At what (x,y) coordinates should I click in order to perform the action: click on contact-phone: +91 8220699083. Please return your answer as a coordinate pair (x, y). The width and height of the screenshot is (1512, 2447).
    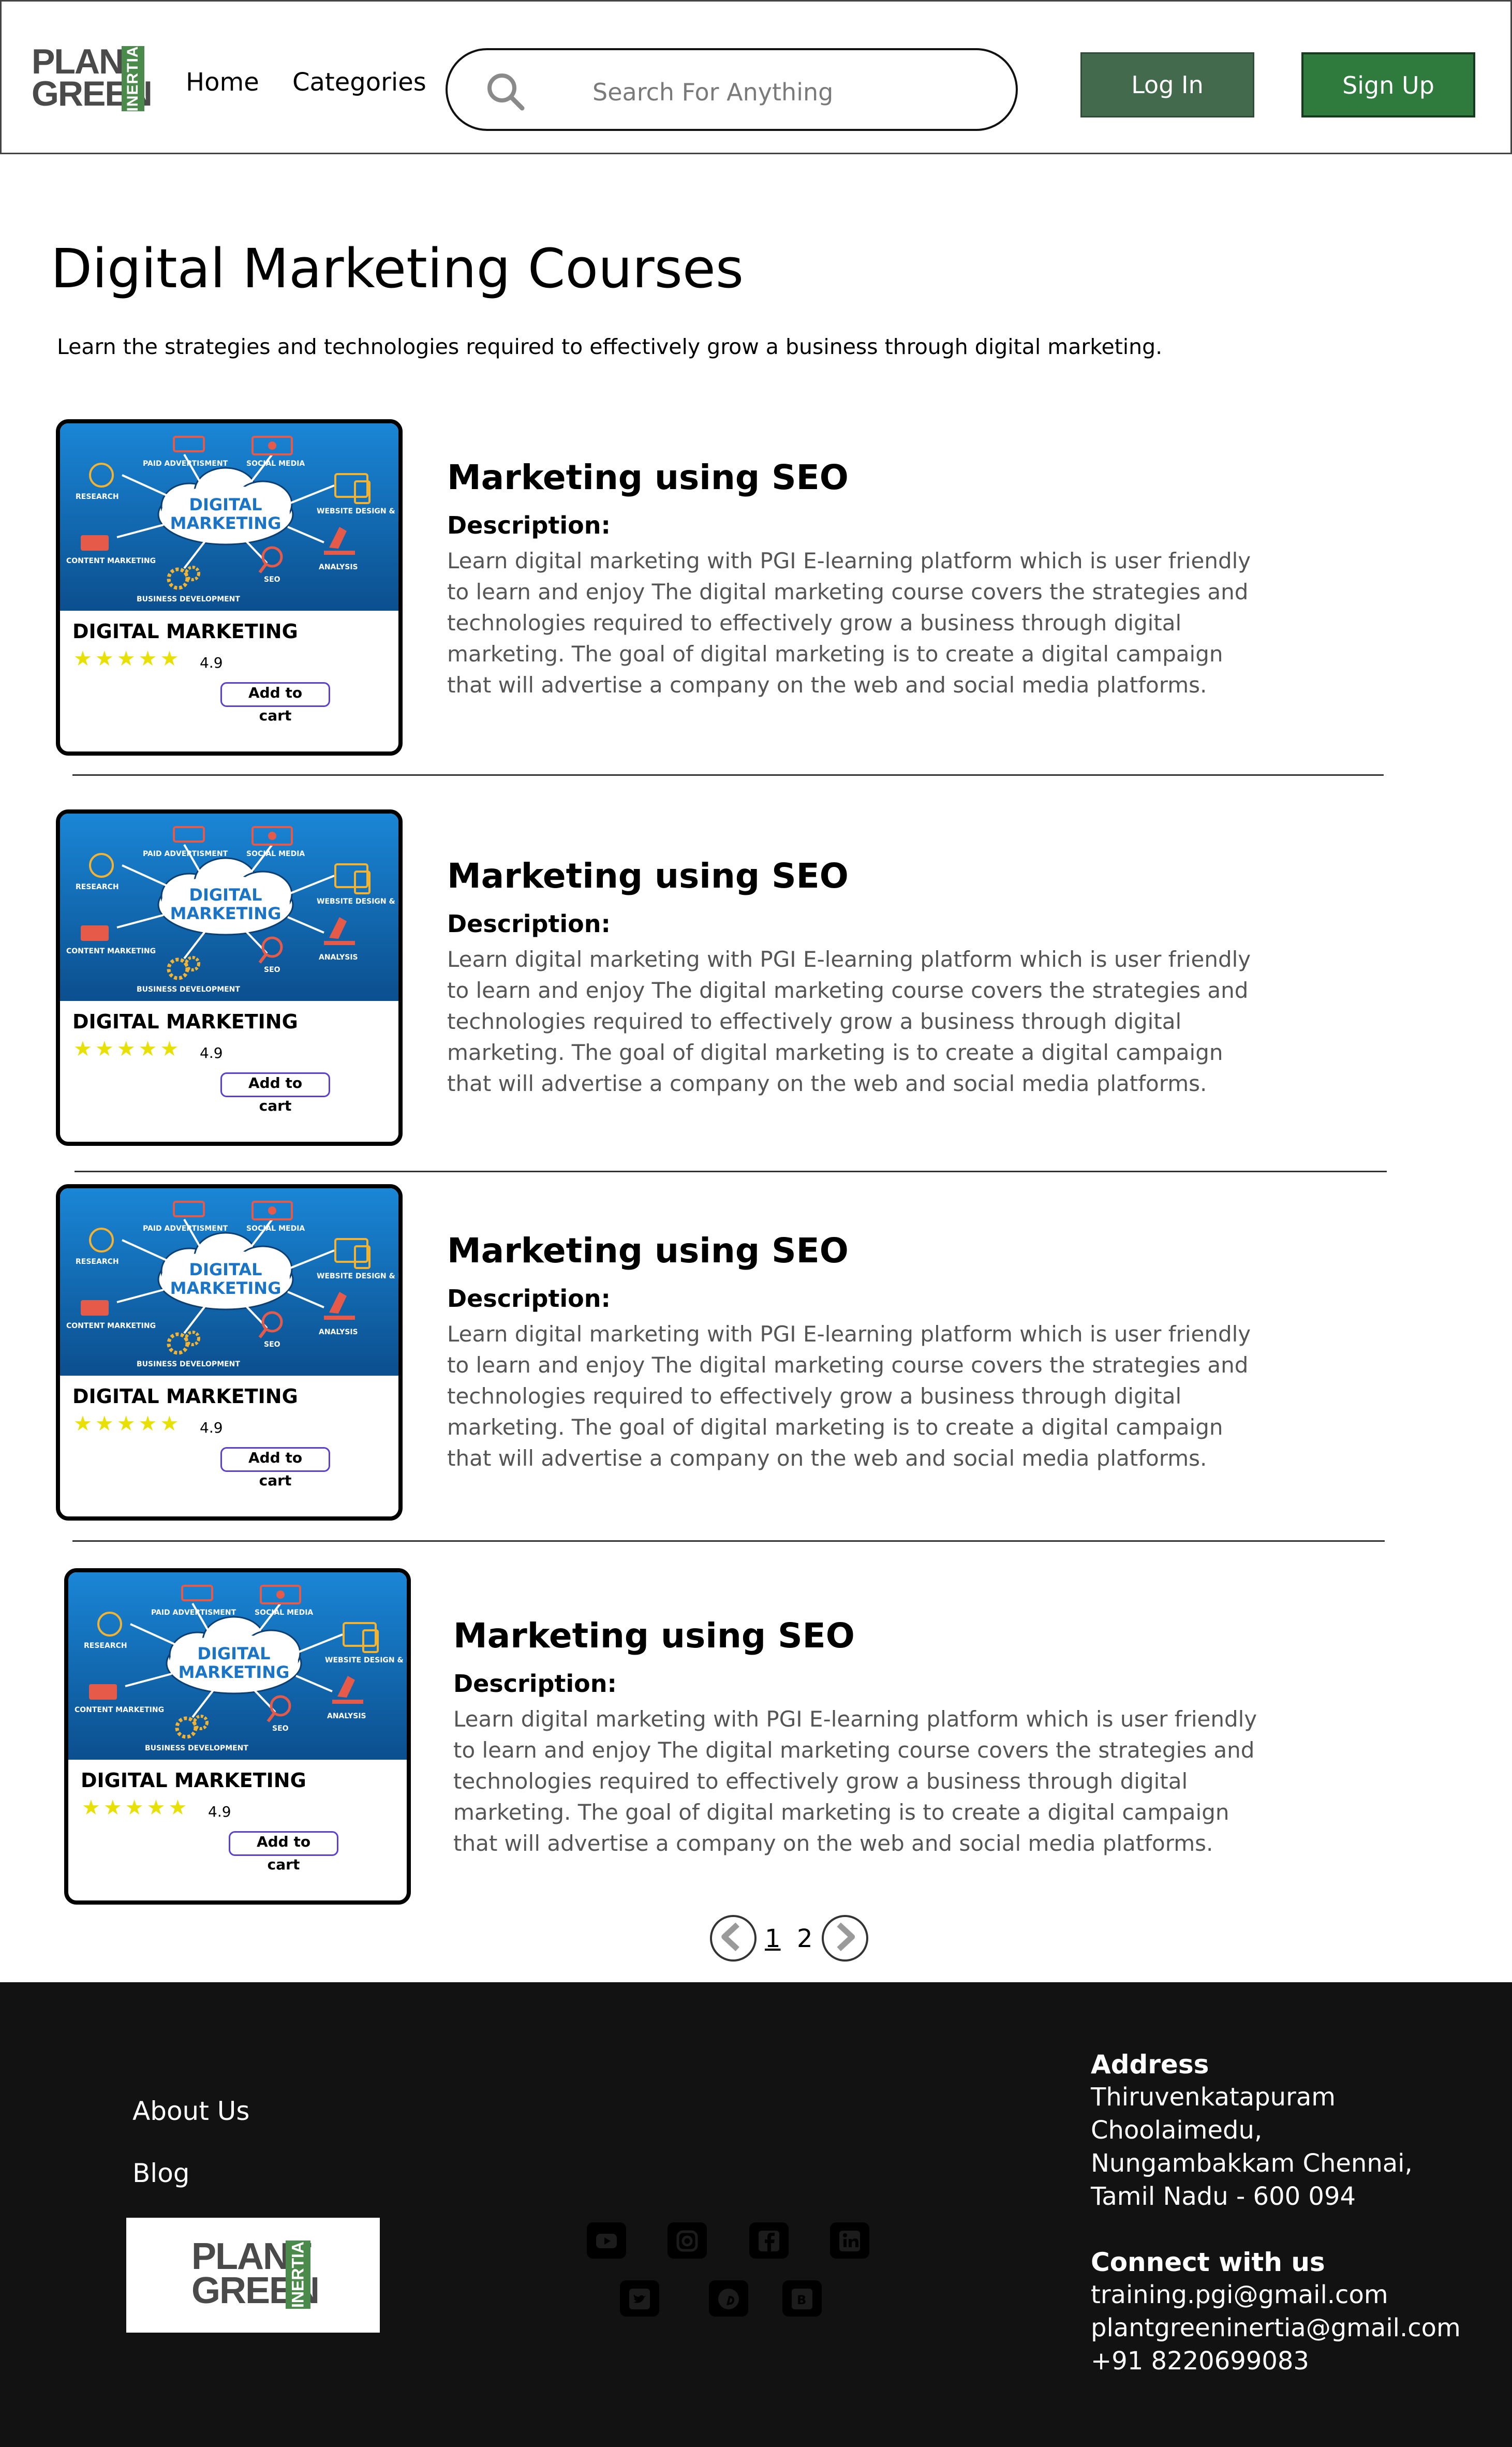
    Looking at the image, I should click on (1200, 2361).